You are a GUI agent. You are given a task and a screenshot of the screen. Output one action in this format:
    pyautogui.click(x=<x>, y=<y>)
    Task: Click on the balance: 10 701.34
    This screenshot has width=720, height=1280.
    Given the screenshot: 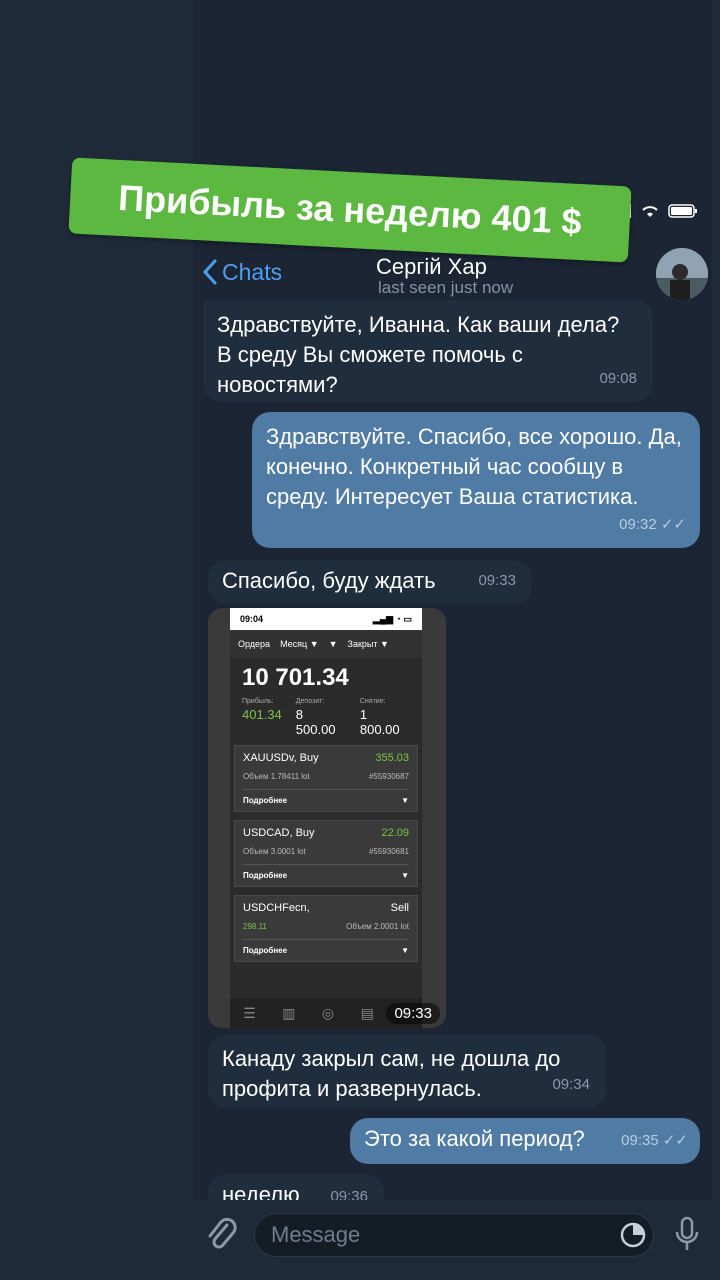 What is the action you would take?
    pyautogui.click(x=295, y=677)
    